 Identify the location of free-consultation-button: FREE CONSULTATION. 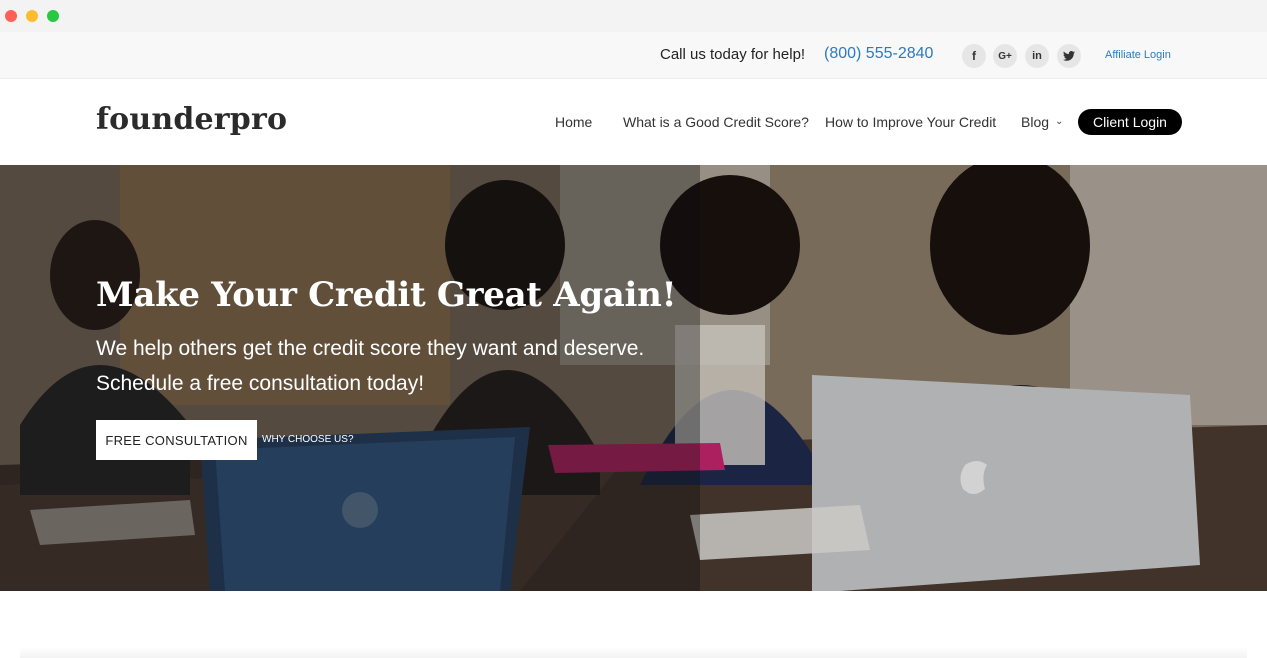
(176, 440).